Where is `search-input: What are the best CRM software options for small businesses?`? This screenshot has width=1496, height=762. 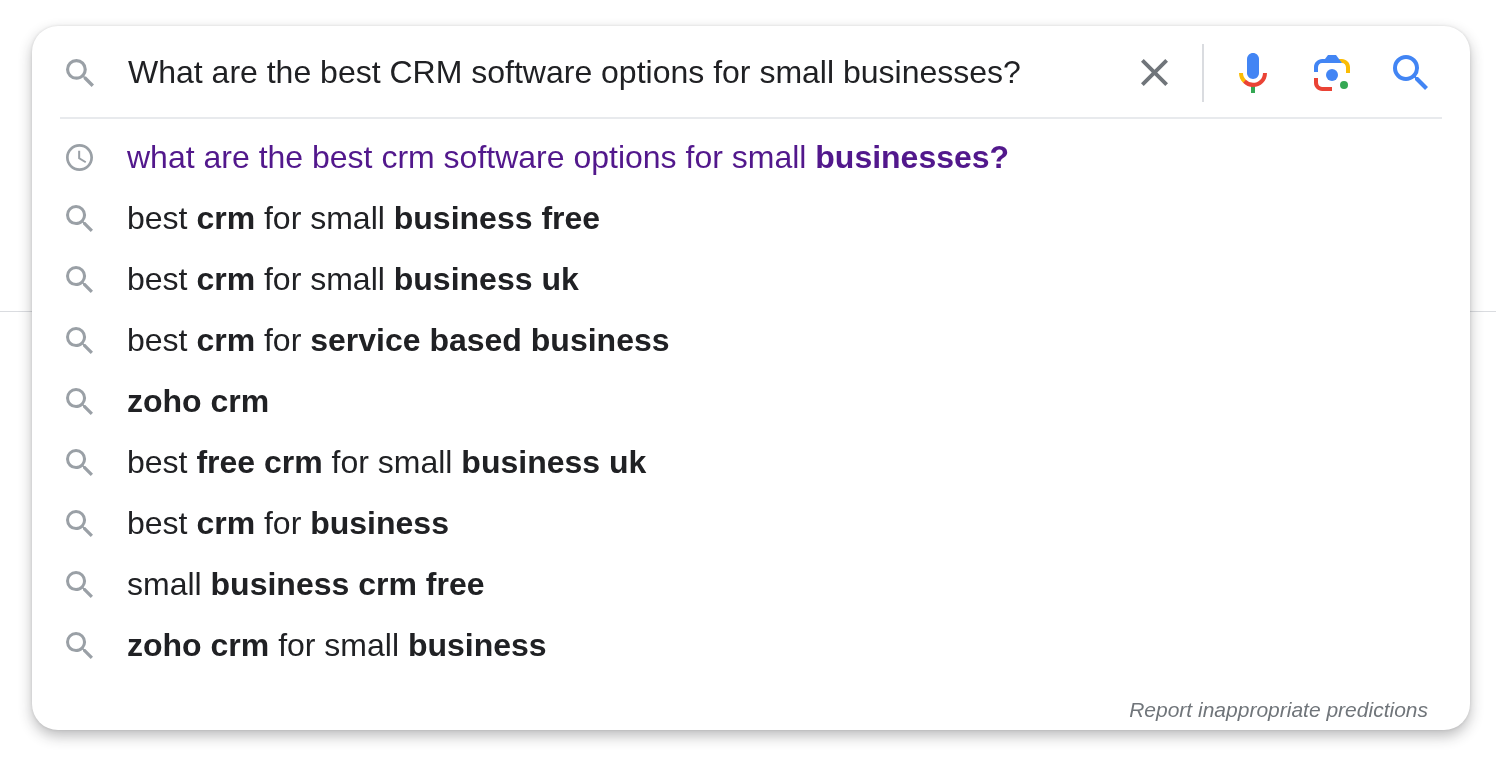 search-input: What are the best CRM software options for small businesses? is located at coordinates (625, 72).